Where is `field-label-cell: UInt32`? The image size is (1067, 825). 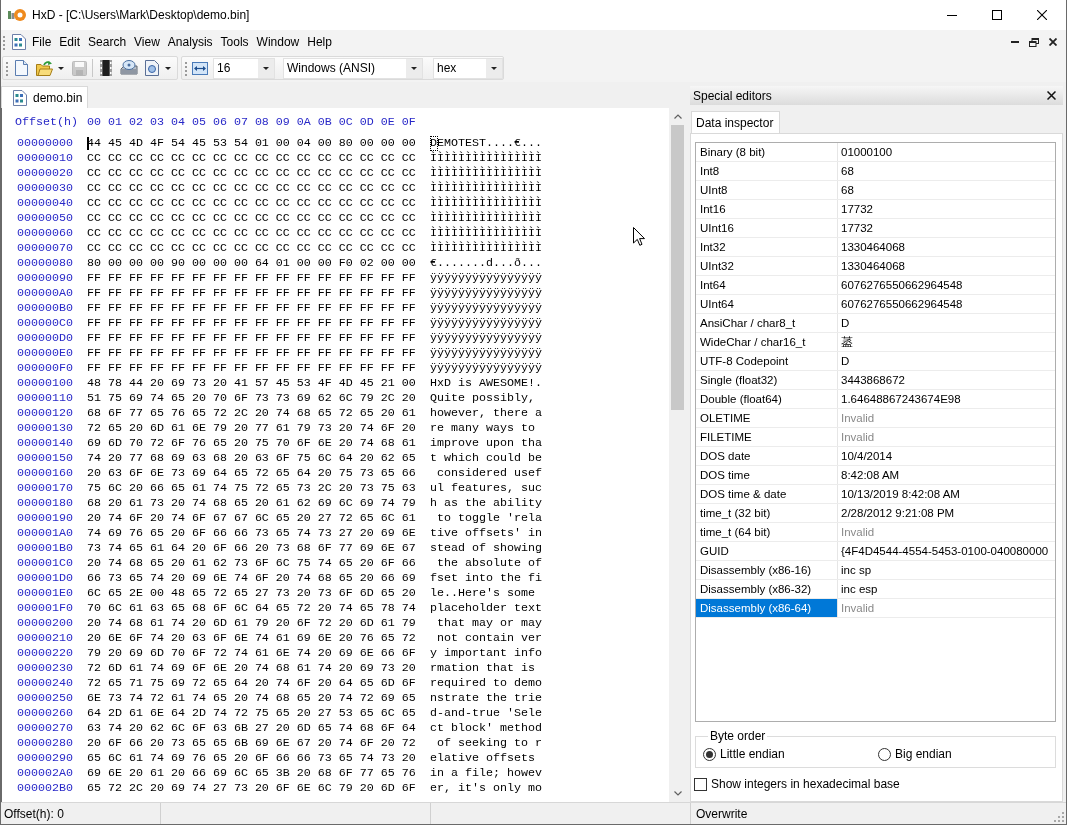 field-label-cell: UInt32 is located at coordinates (767, 266).